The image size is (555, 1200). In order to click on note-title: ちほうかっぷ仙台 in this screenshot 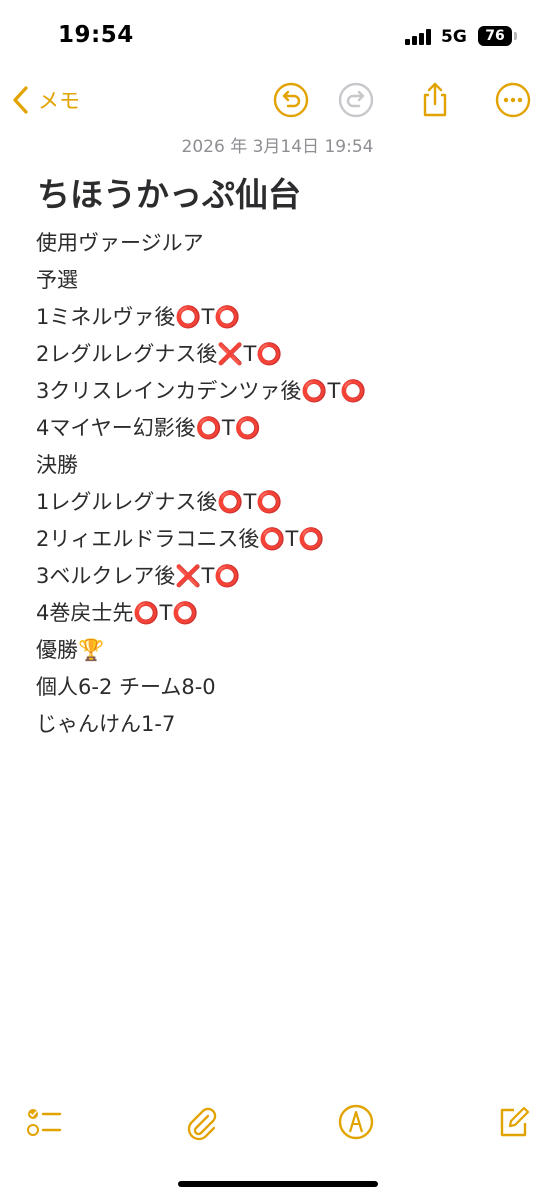, I will do `click(169, 192)`.